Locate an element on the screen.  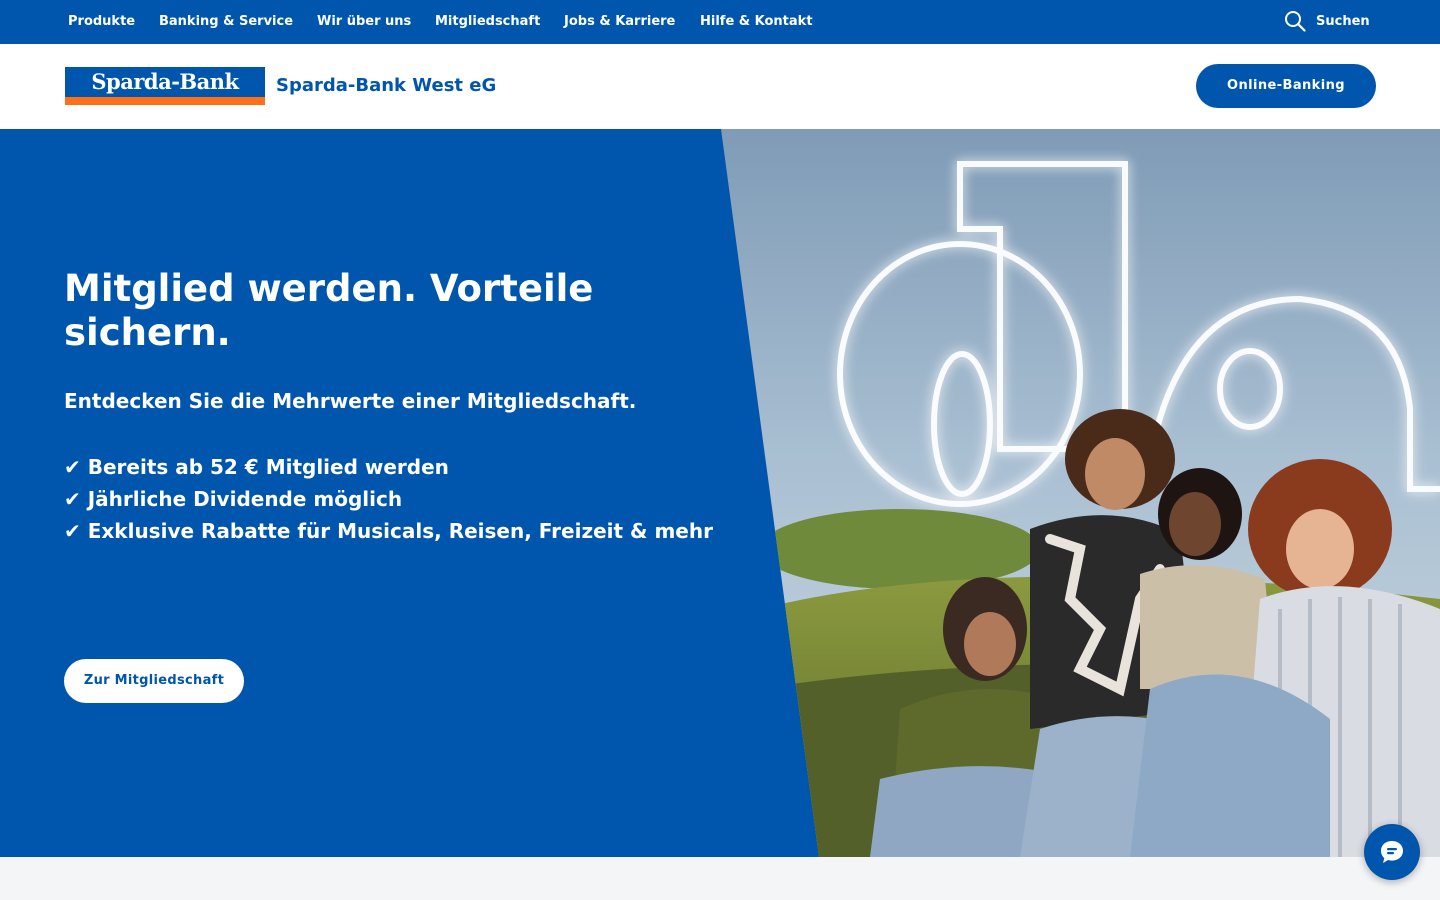
nav-item-wir-ueber-uns: Wir über uns is located at coordinates (364, 22).